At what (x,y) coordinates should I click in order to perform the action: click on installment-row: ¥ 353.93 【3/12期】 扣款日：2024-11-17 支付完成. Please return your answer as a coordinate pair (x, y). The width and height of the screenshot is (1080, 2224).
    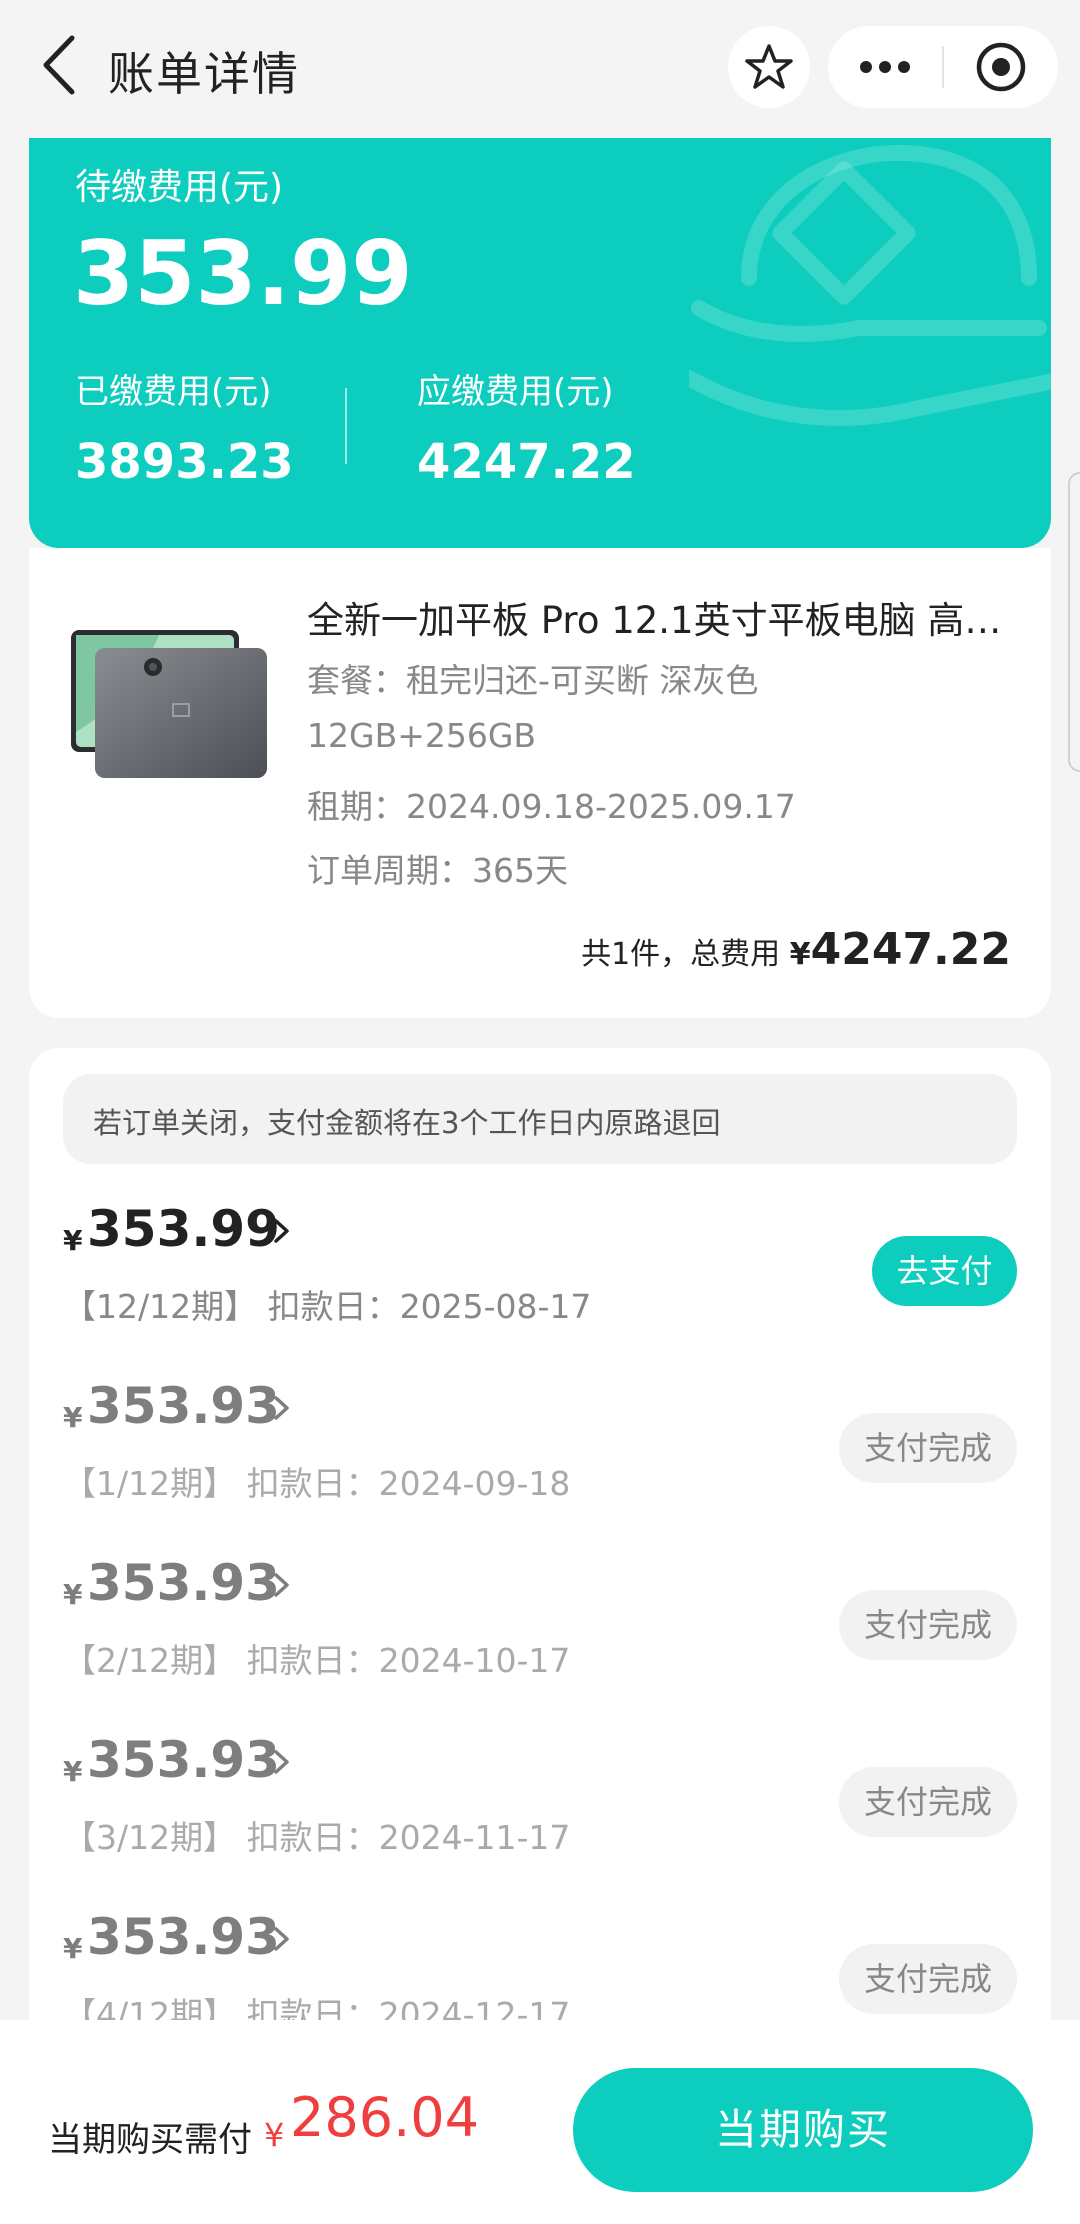
    Looking at the image, I should click on (540, 1816).